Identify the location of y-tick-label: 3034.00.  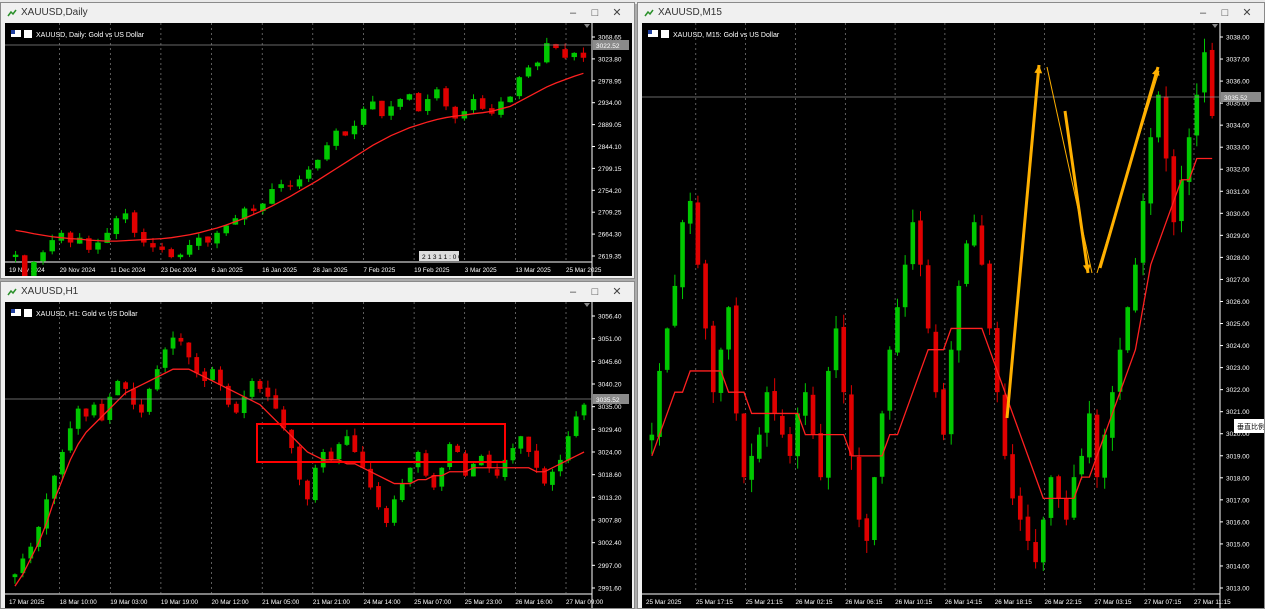
(1238, 126).